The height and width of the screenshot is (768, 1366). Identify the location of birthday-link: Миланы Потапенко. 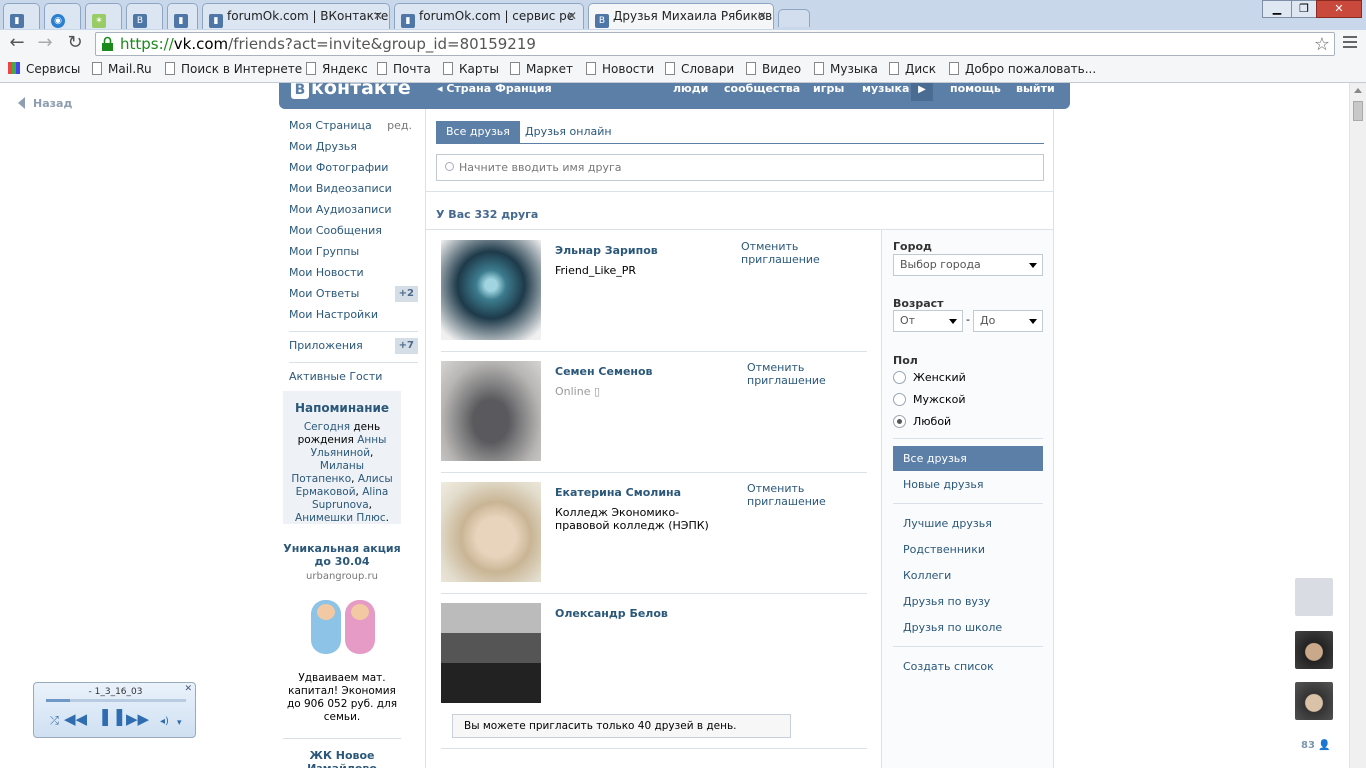
(327, 472).